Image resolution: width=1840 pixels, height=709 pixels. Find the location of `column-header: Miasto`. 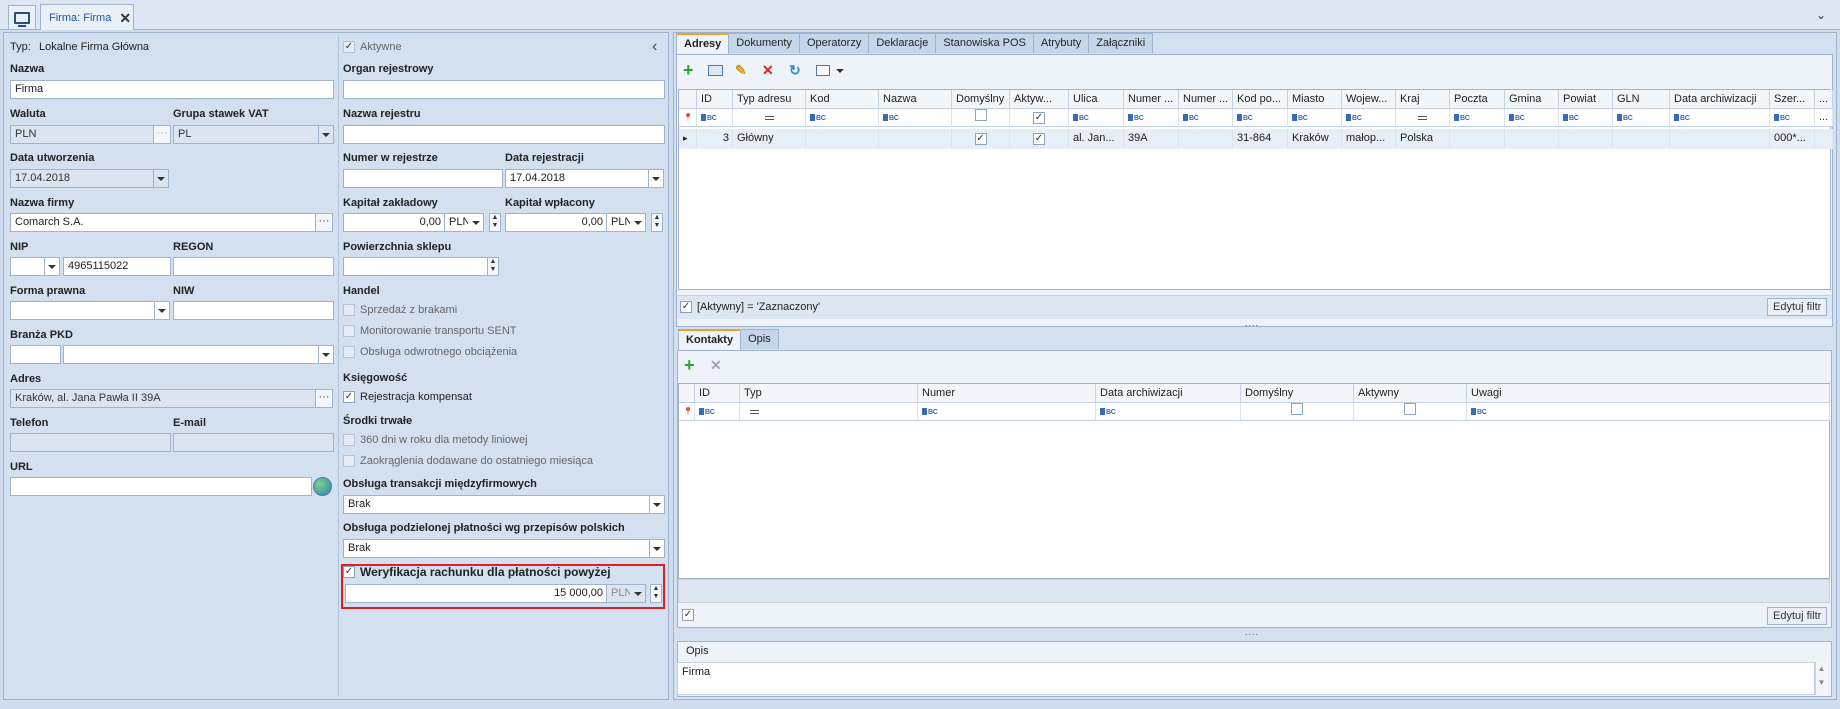

column-header: Miasto is located at coordinates (1315, 99).